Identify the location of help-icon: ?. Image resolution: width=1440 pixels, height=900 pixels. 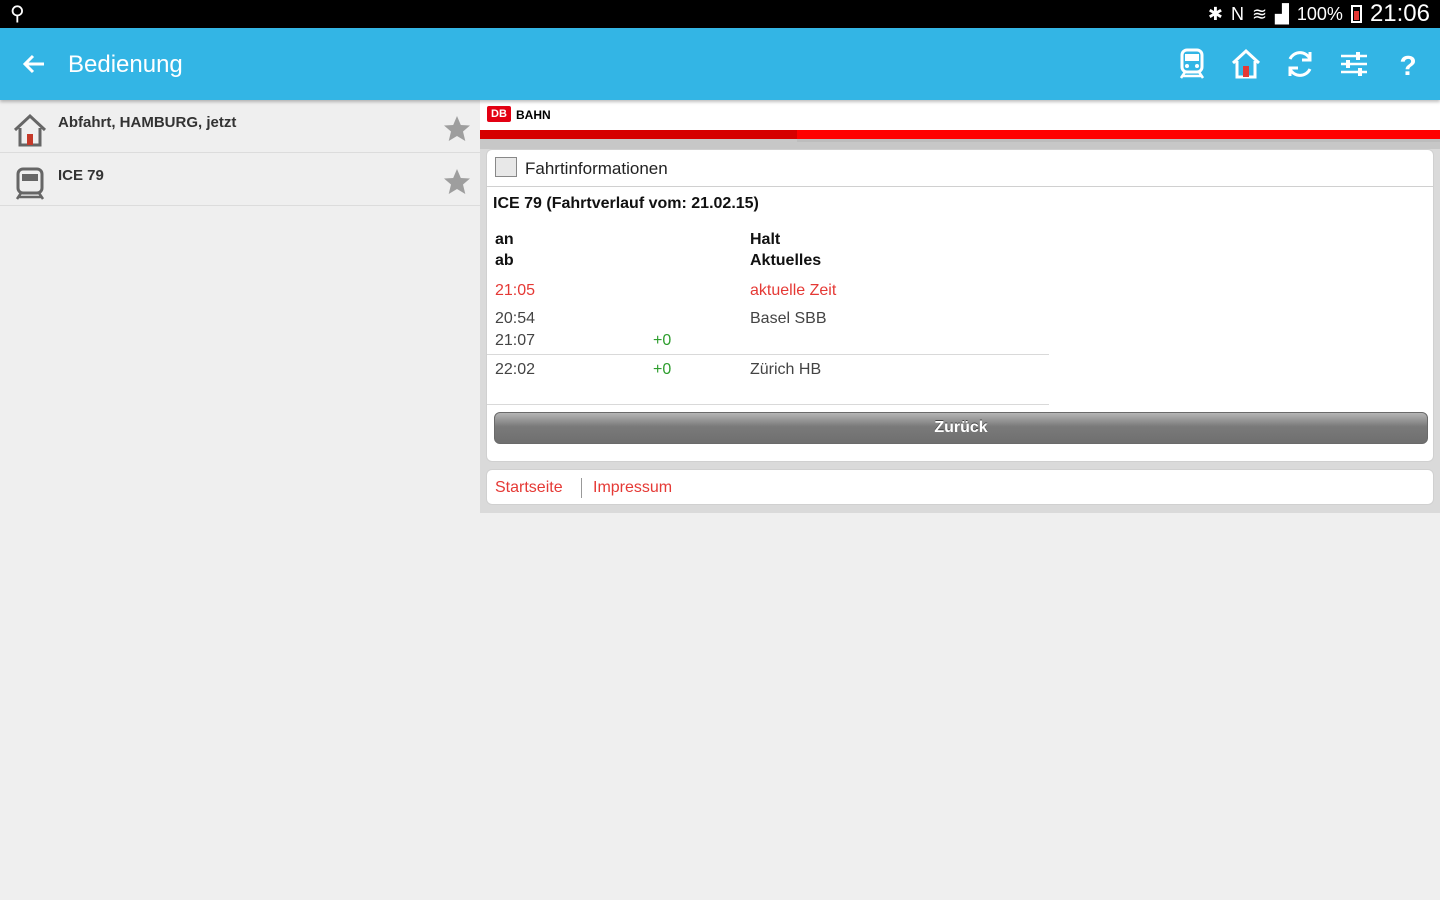
(1408, 64).